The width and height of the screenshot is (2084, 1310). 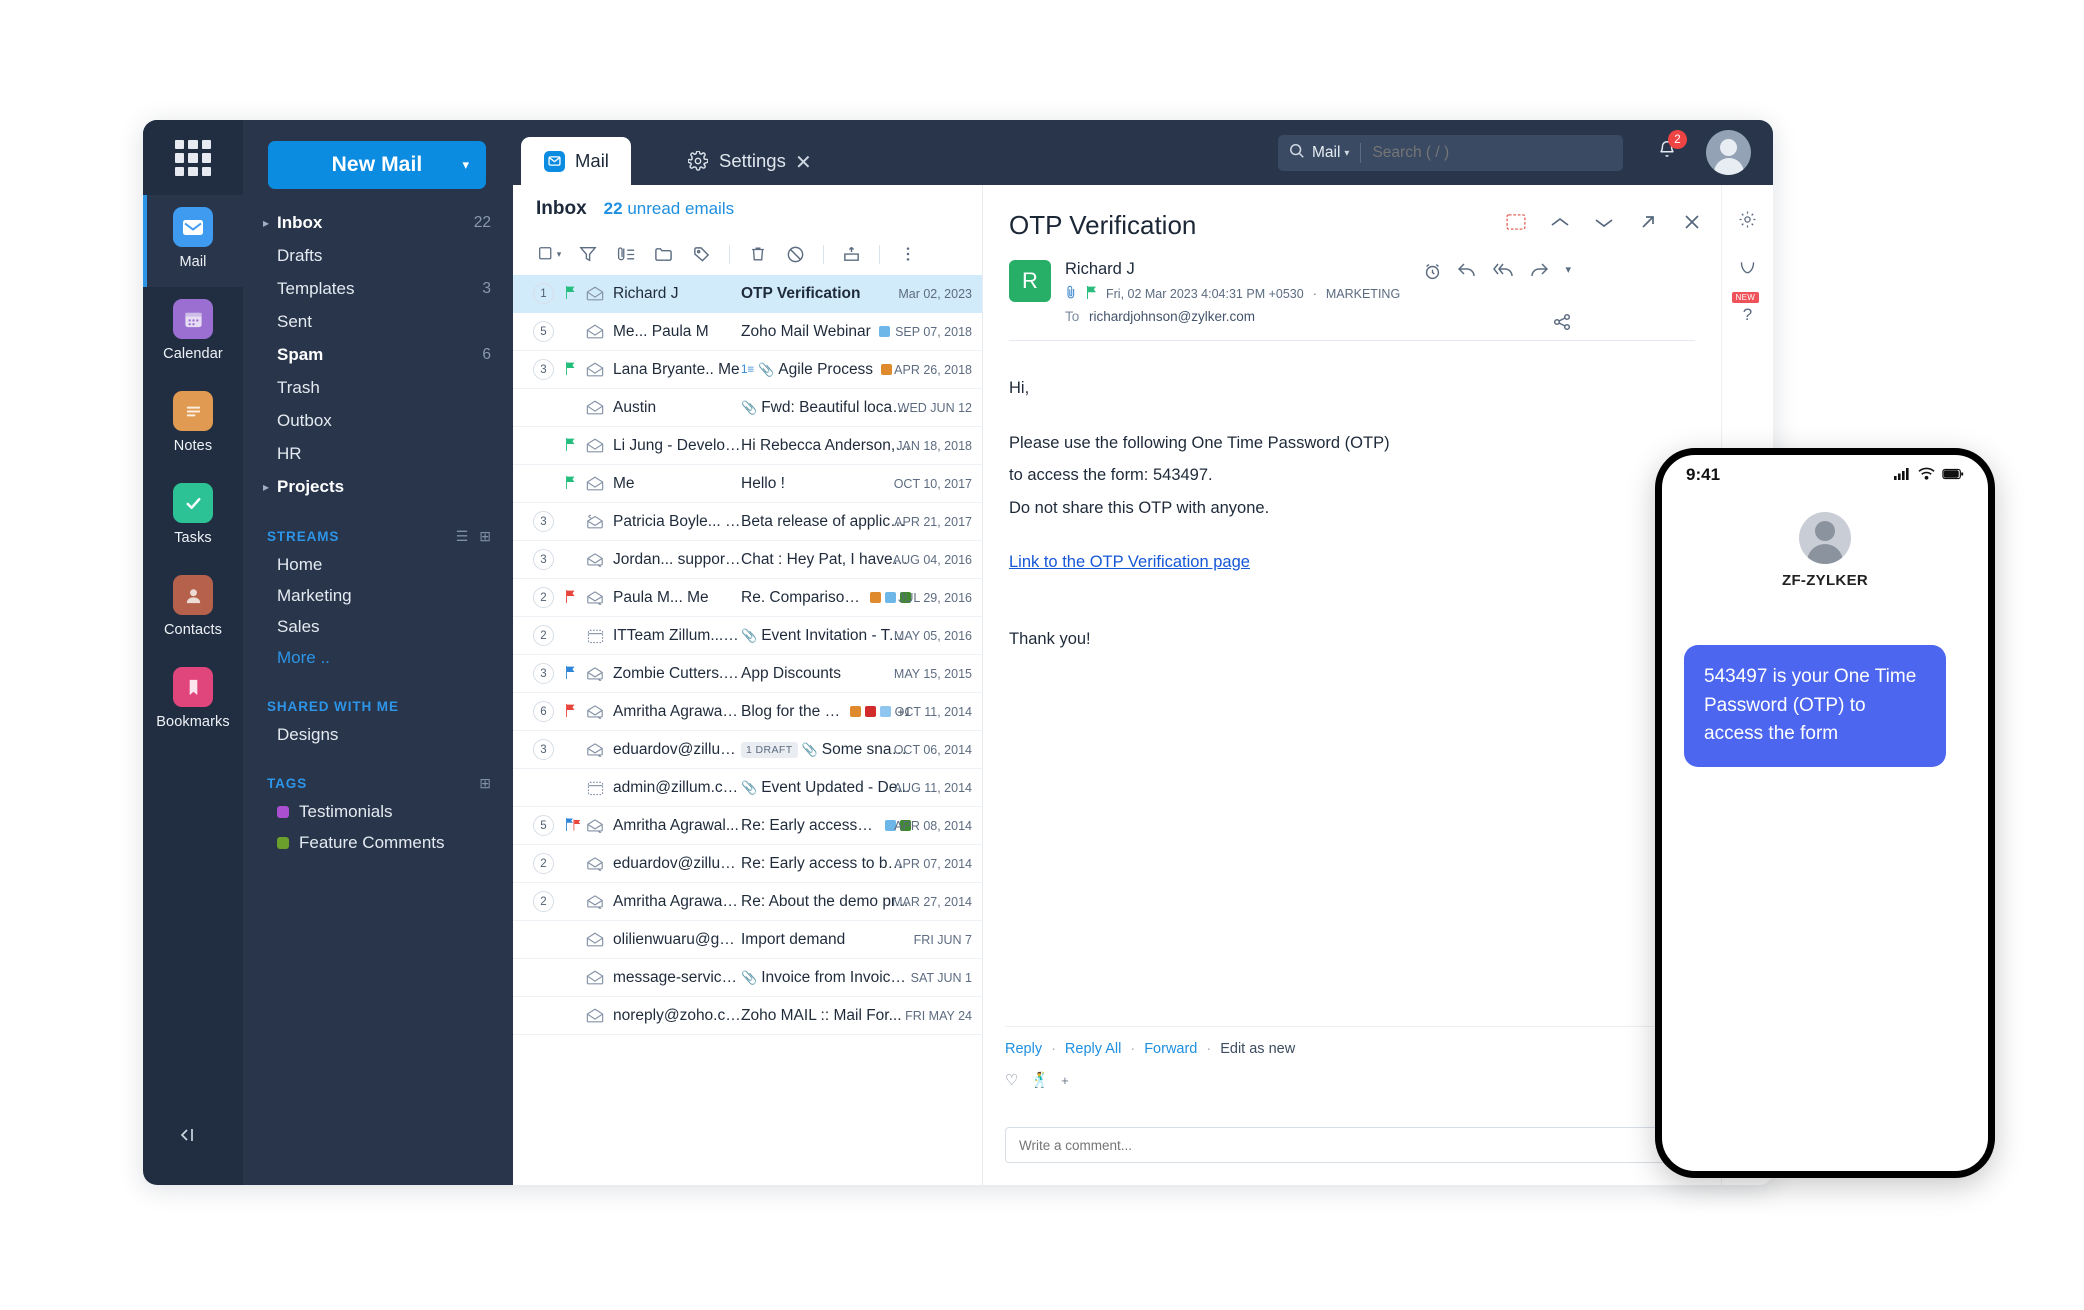 What do you see at coordinates (1560, 222) in the screenshot?
I see `previous-message-icon` at bounding box center [1560, 222].